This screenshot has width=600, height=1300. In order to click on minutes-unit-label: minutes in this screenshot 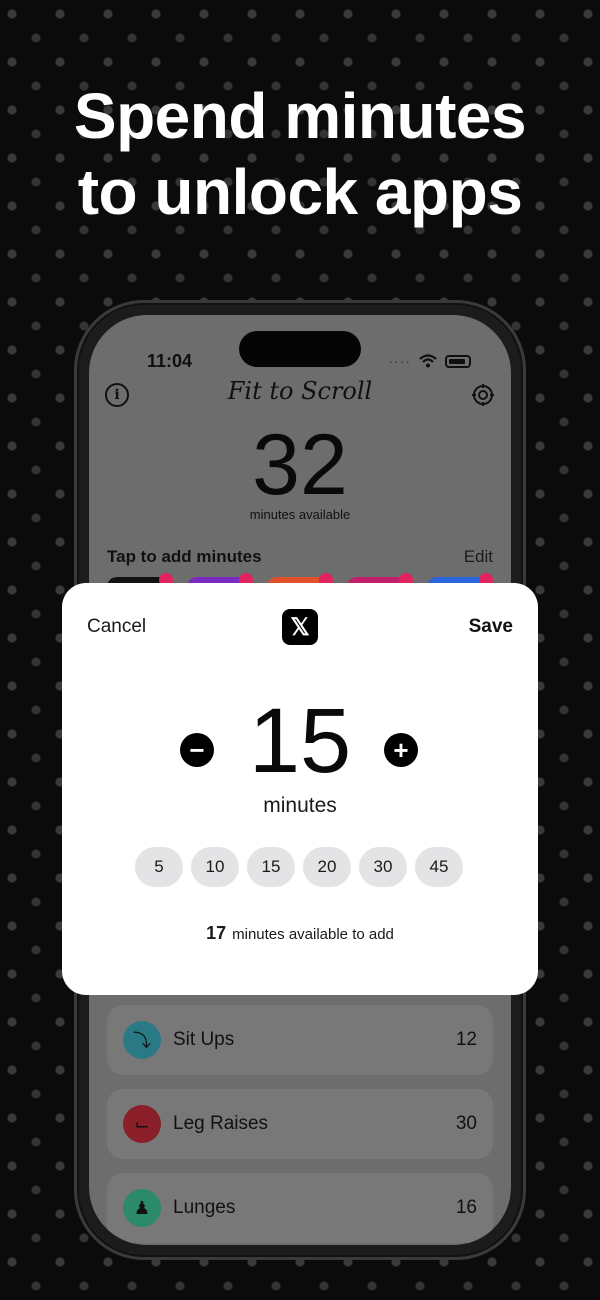, I will do `click(300, 805)`.